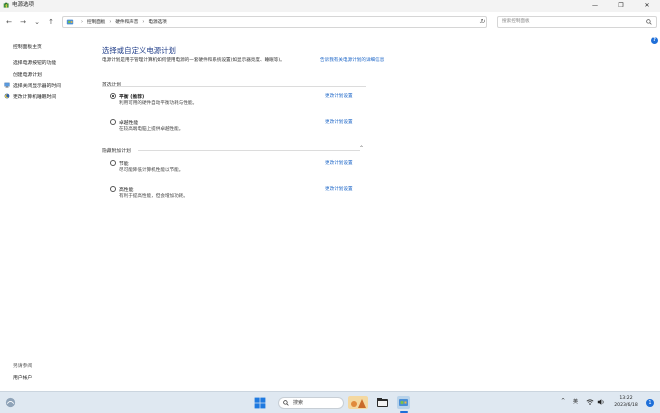 The image size is (660, 413). I want to click on maximize-button: ❐, so click(621, 5).